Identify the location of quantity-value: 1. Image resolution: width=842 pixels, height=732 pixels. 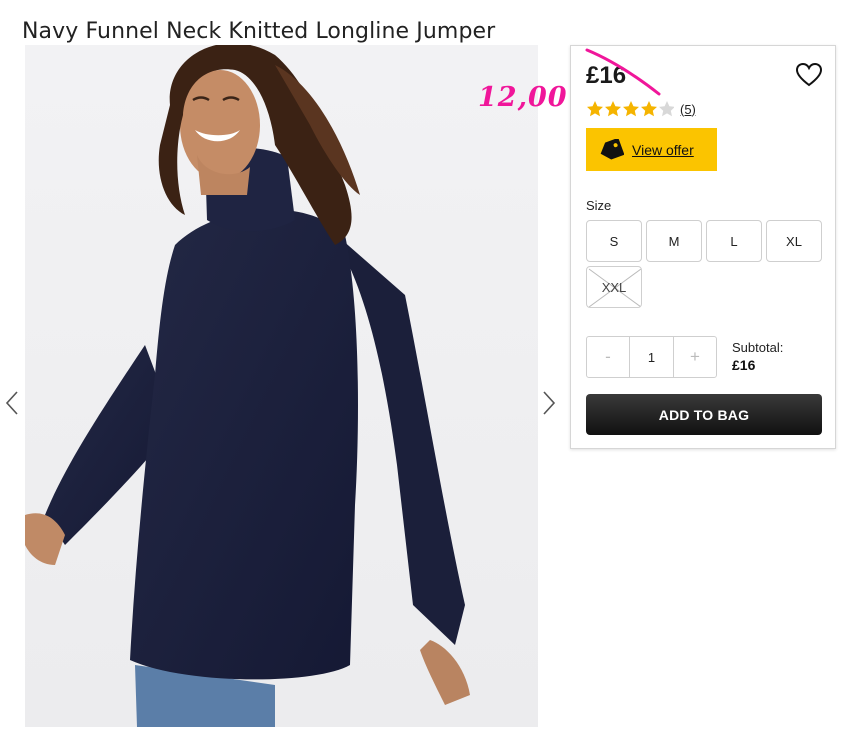
(651, 357).